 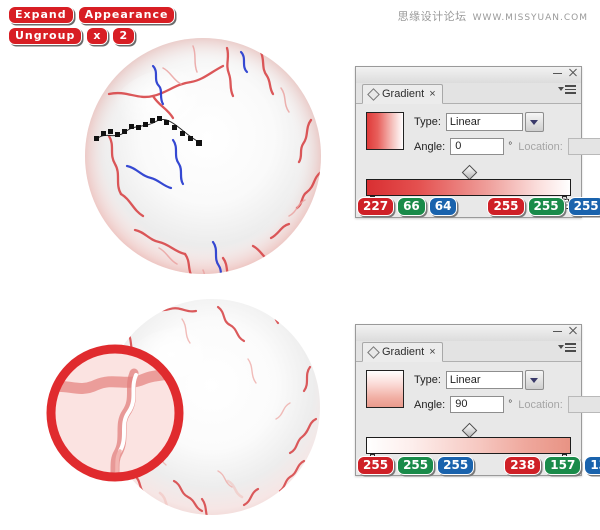 I want to click on annotation-word: Expand, so click(x=41, y=15).